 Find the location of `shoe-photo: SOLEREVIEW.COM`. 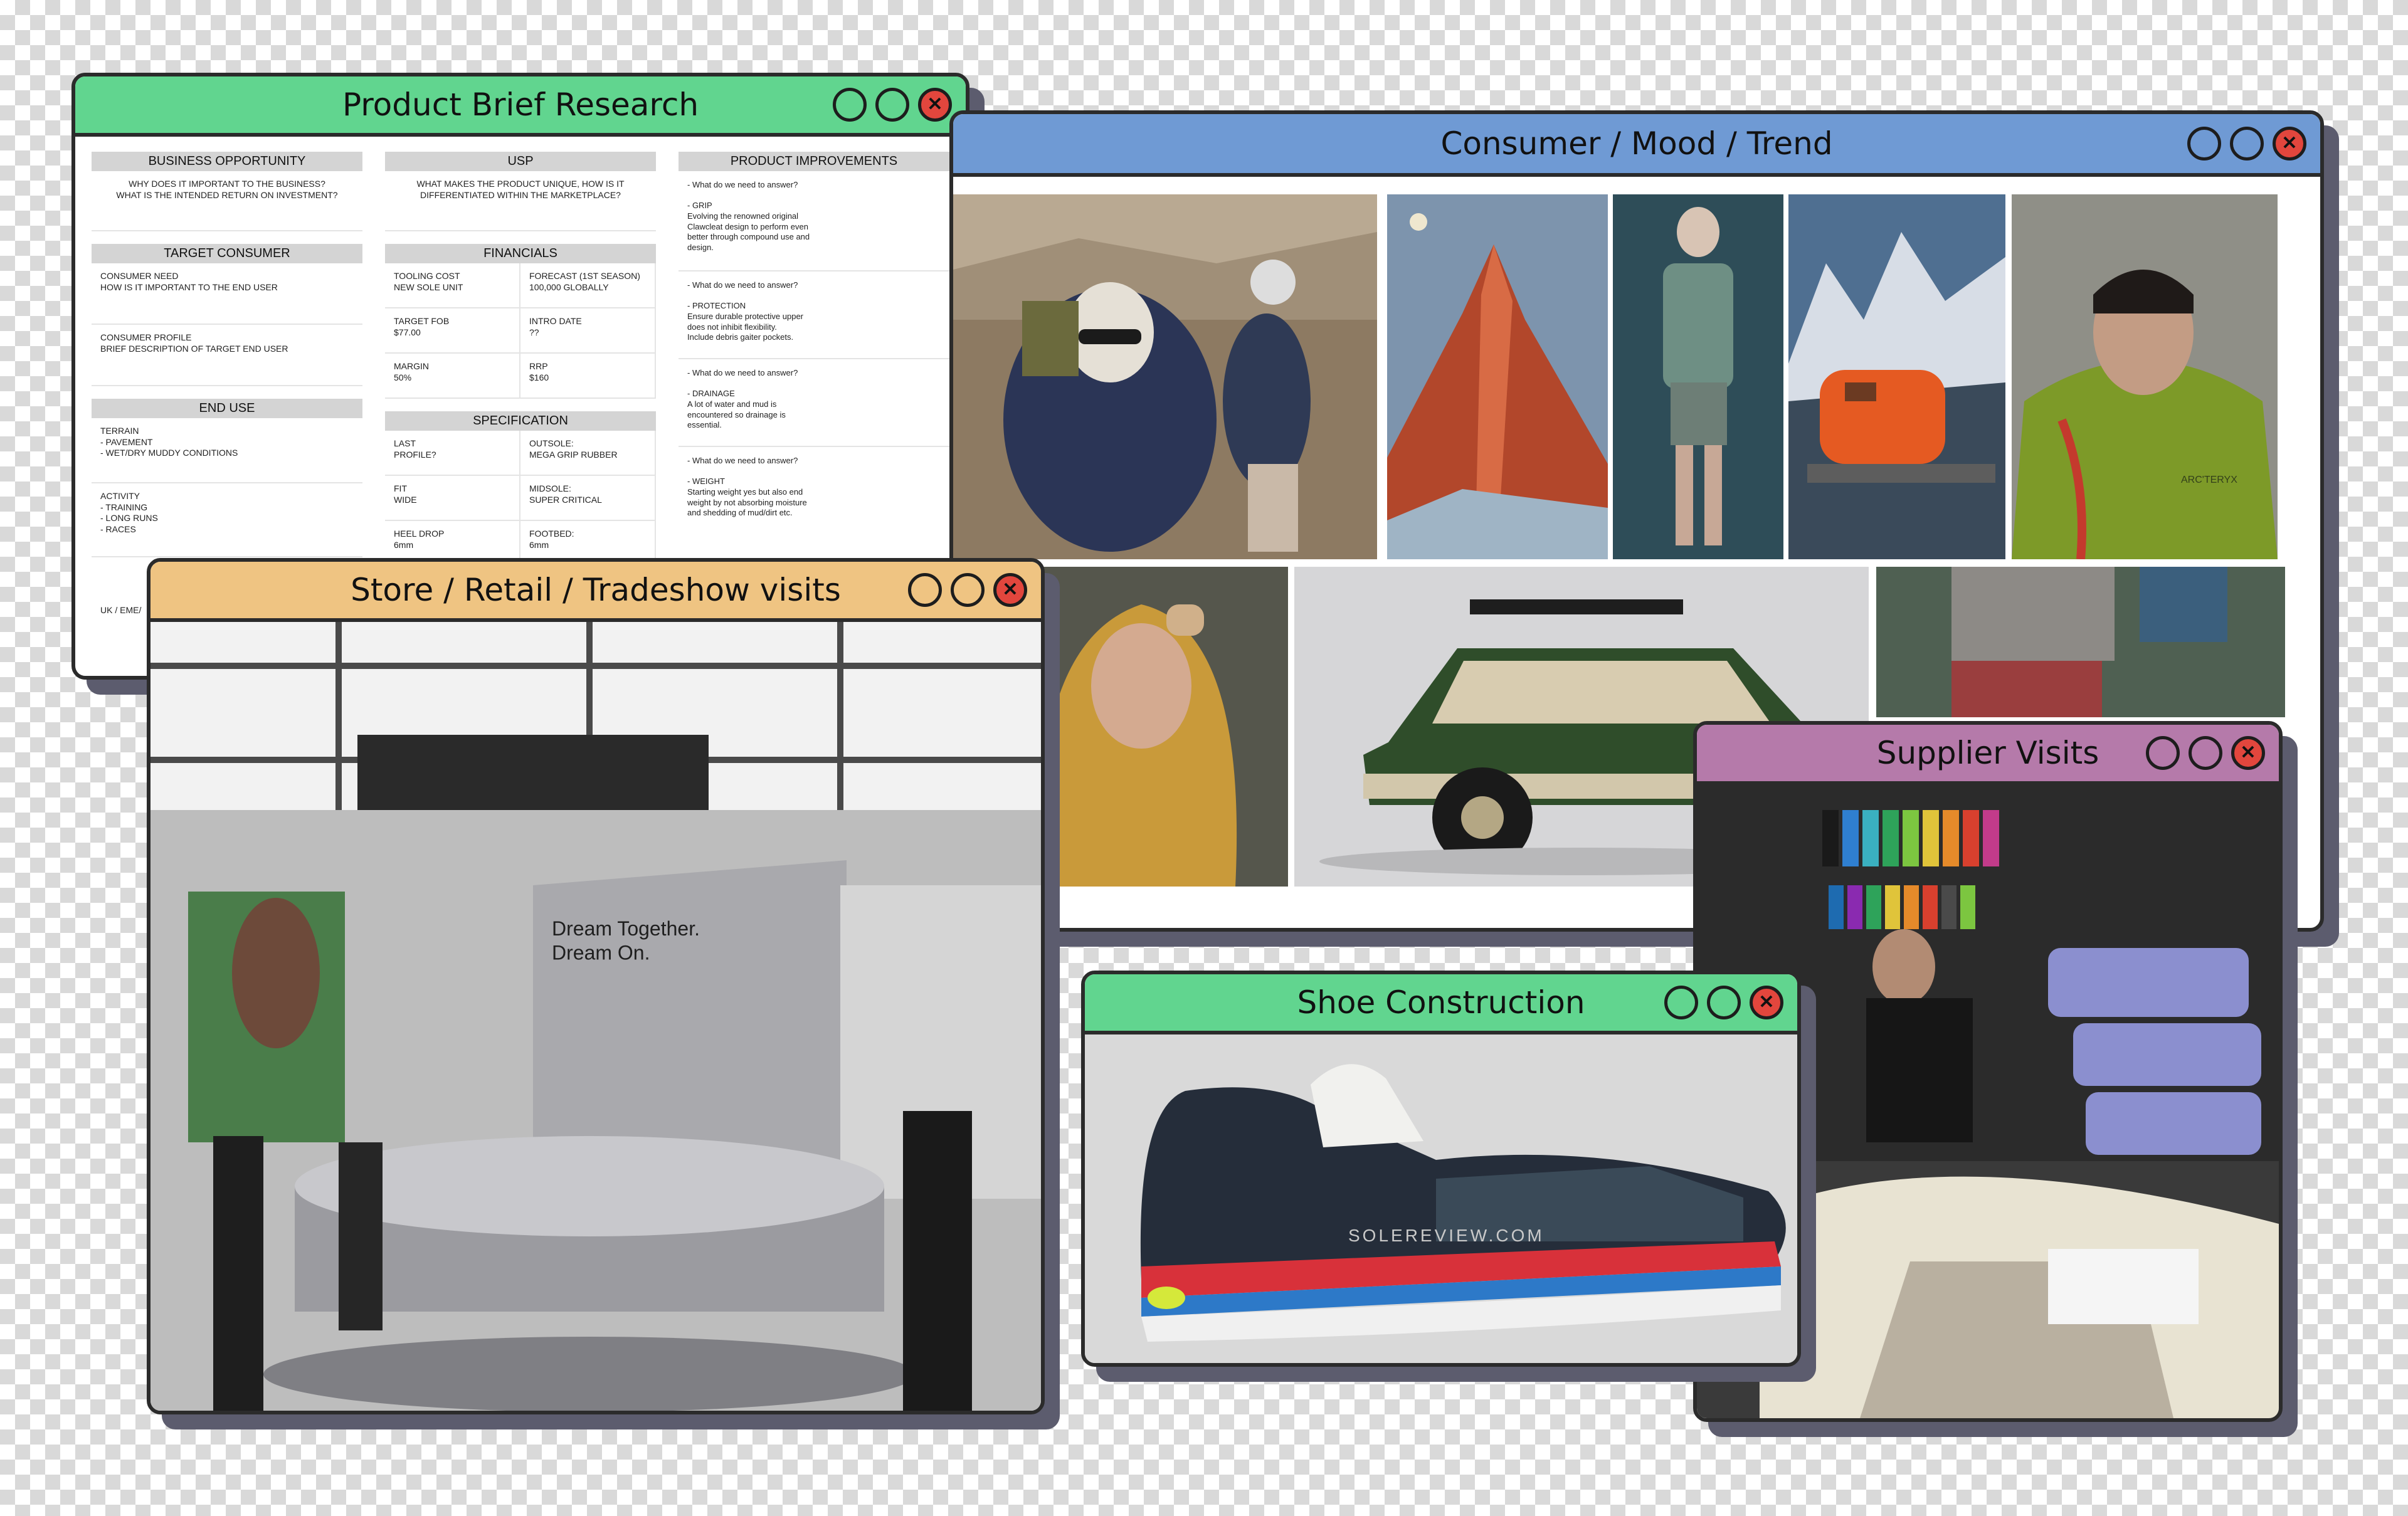

shoe-photo: SOLEREVIEW.COM is located at coordinates (1441, 1199).